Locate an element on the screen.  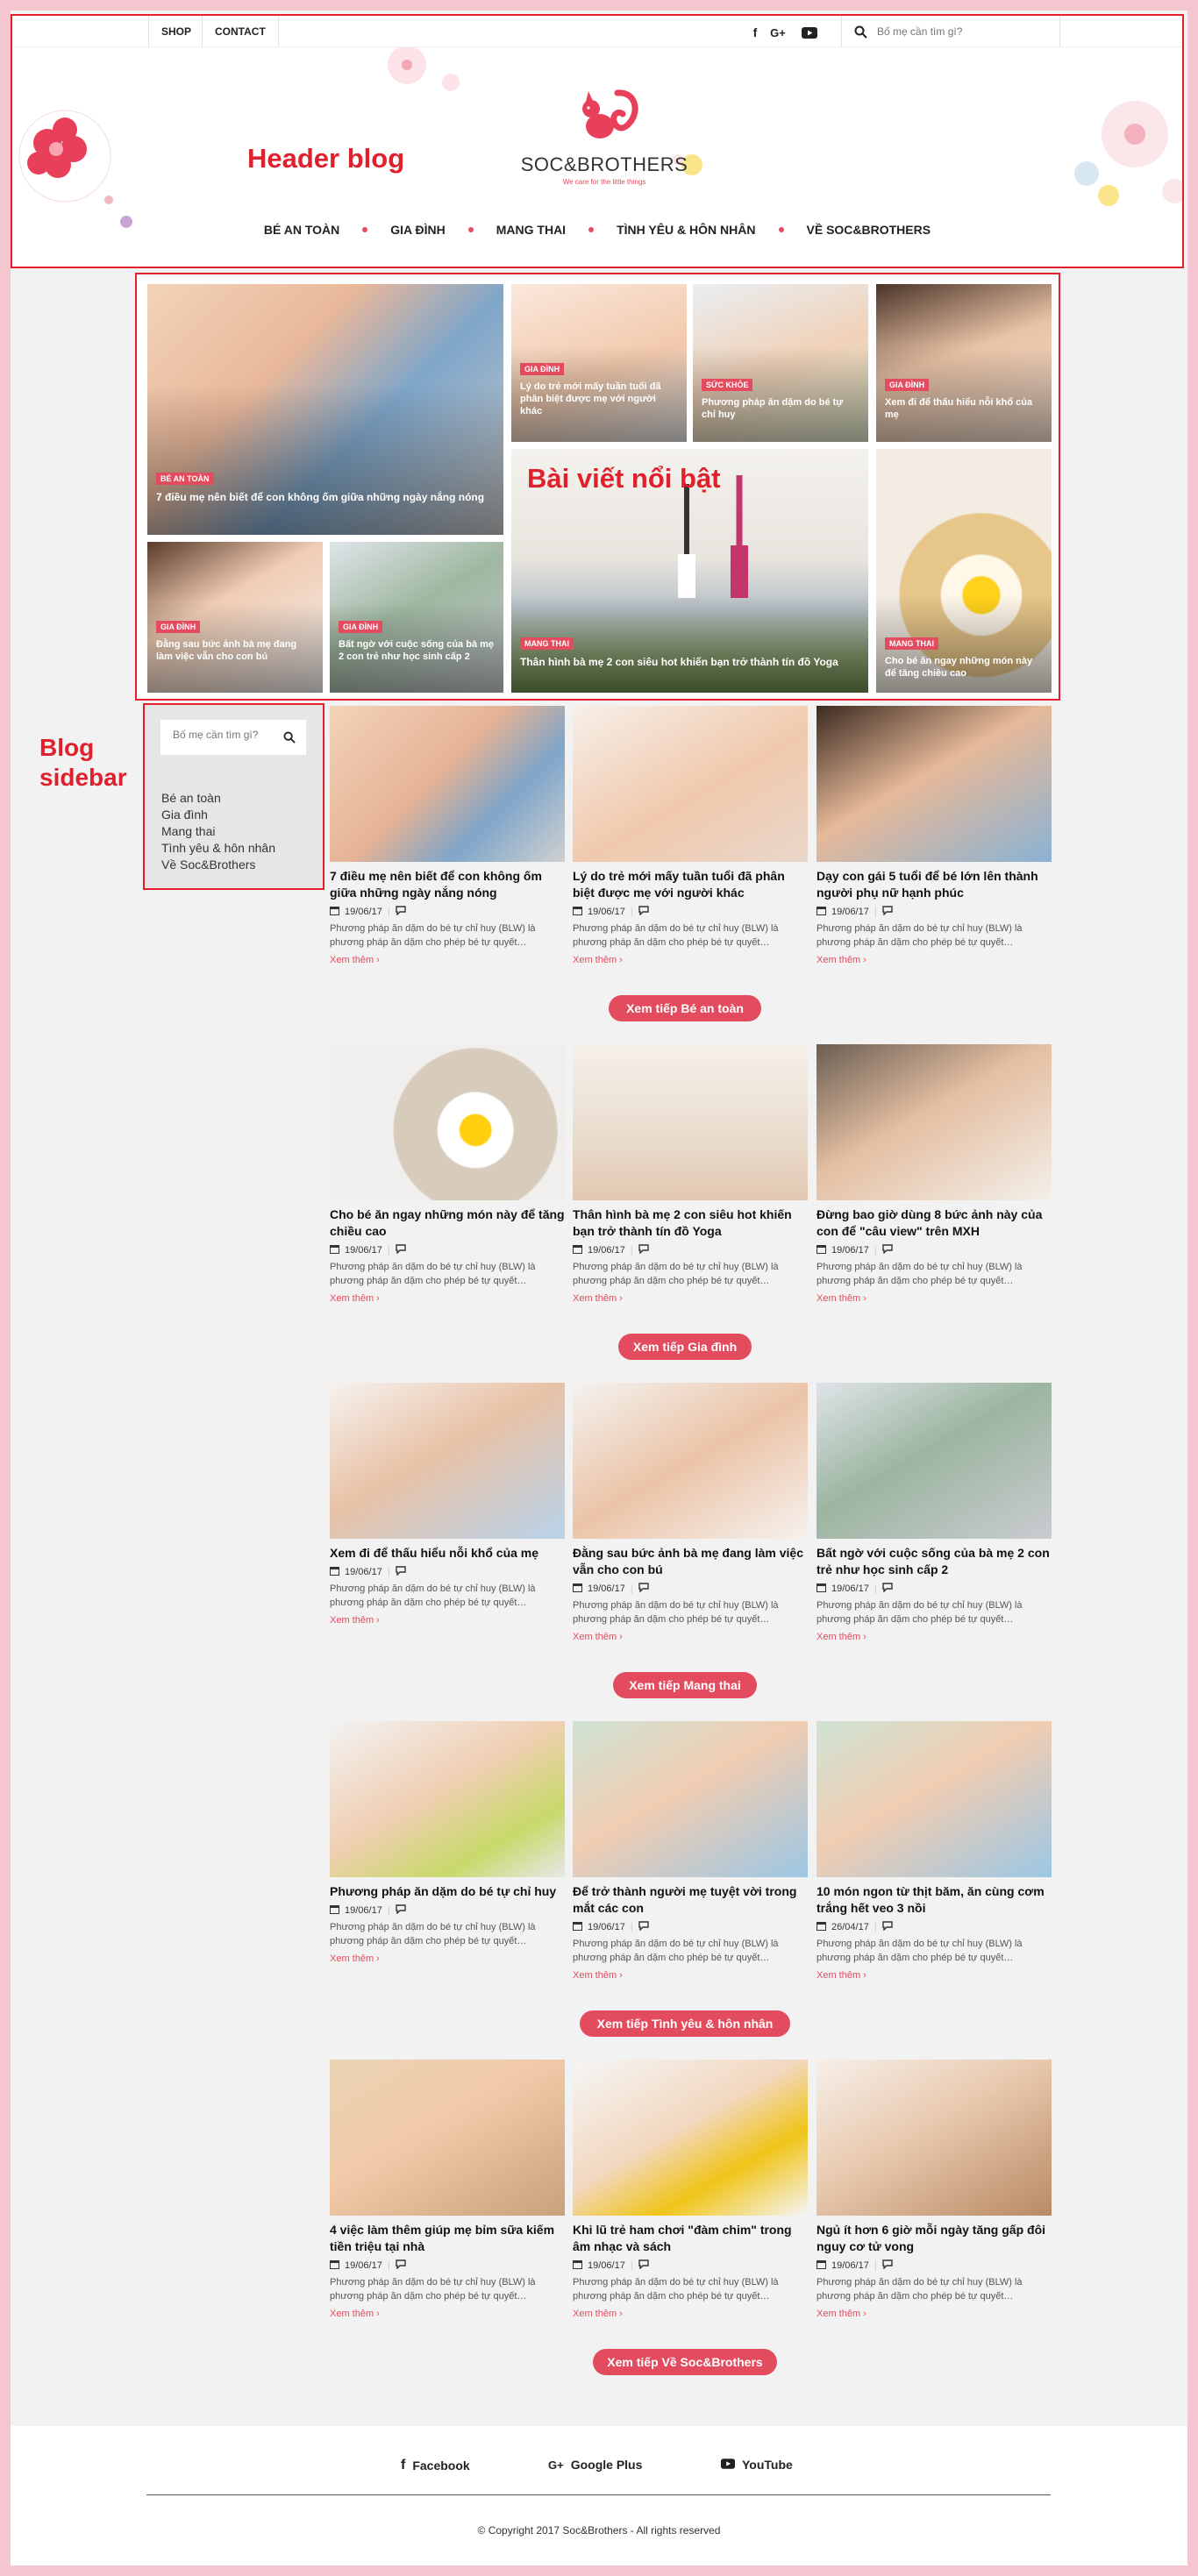
footer-youtube-link: YouTube is located at coordinates (757, 2465).